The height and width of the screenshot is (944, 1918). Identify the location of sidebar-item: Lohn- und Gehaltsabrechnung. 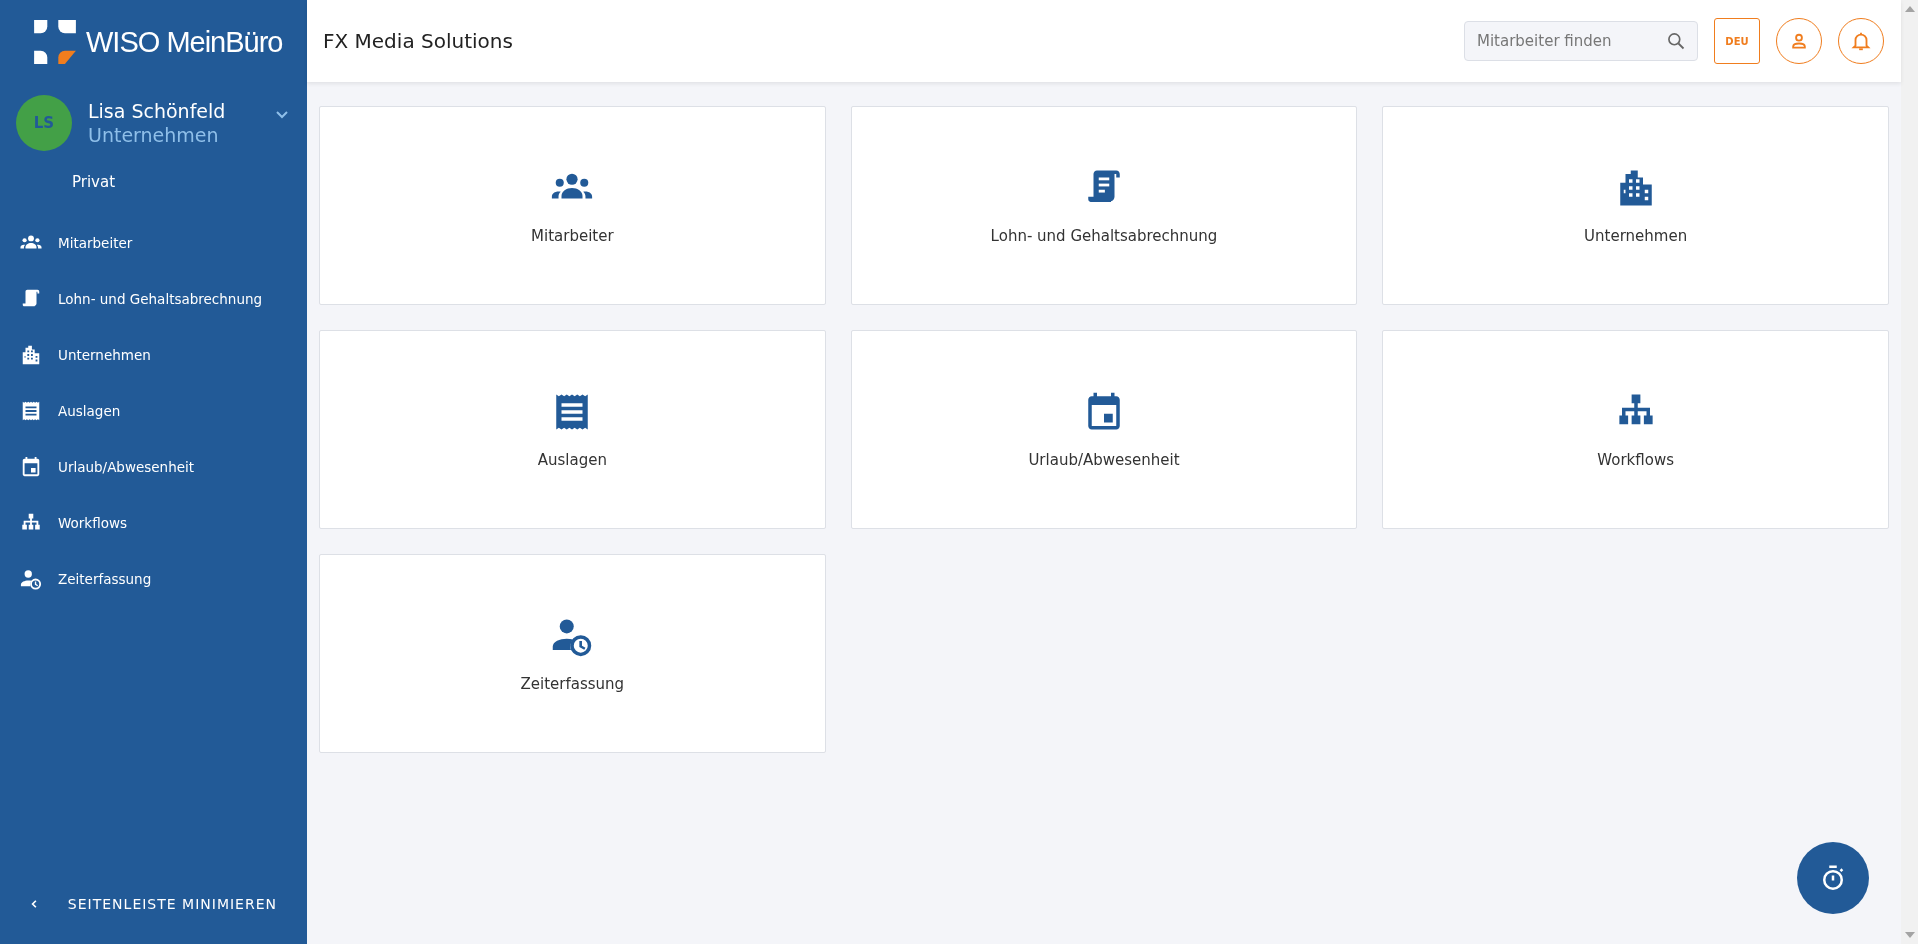
(153, 299).